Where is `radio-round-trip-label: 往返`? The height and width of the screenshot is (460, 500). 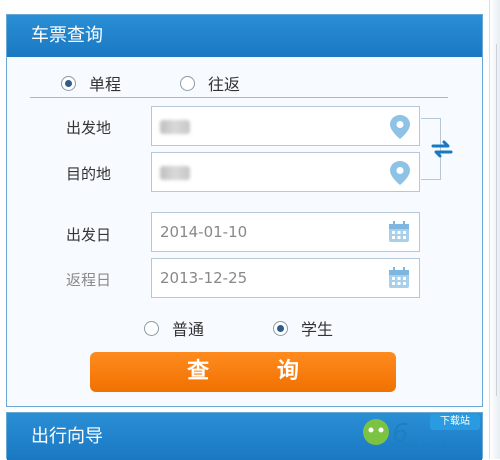
radio-round-trip-label: 往返 is located at coordinates (224, 84).